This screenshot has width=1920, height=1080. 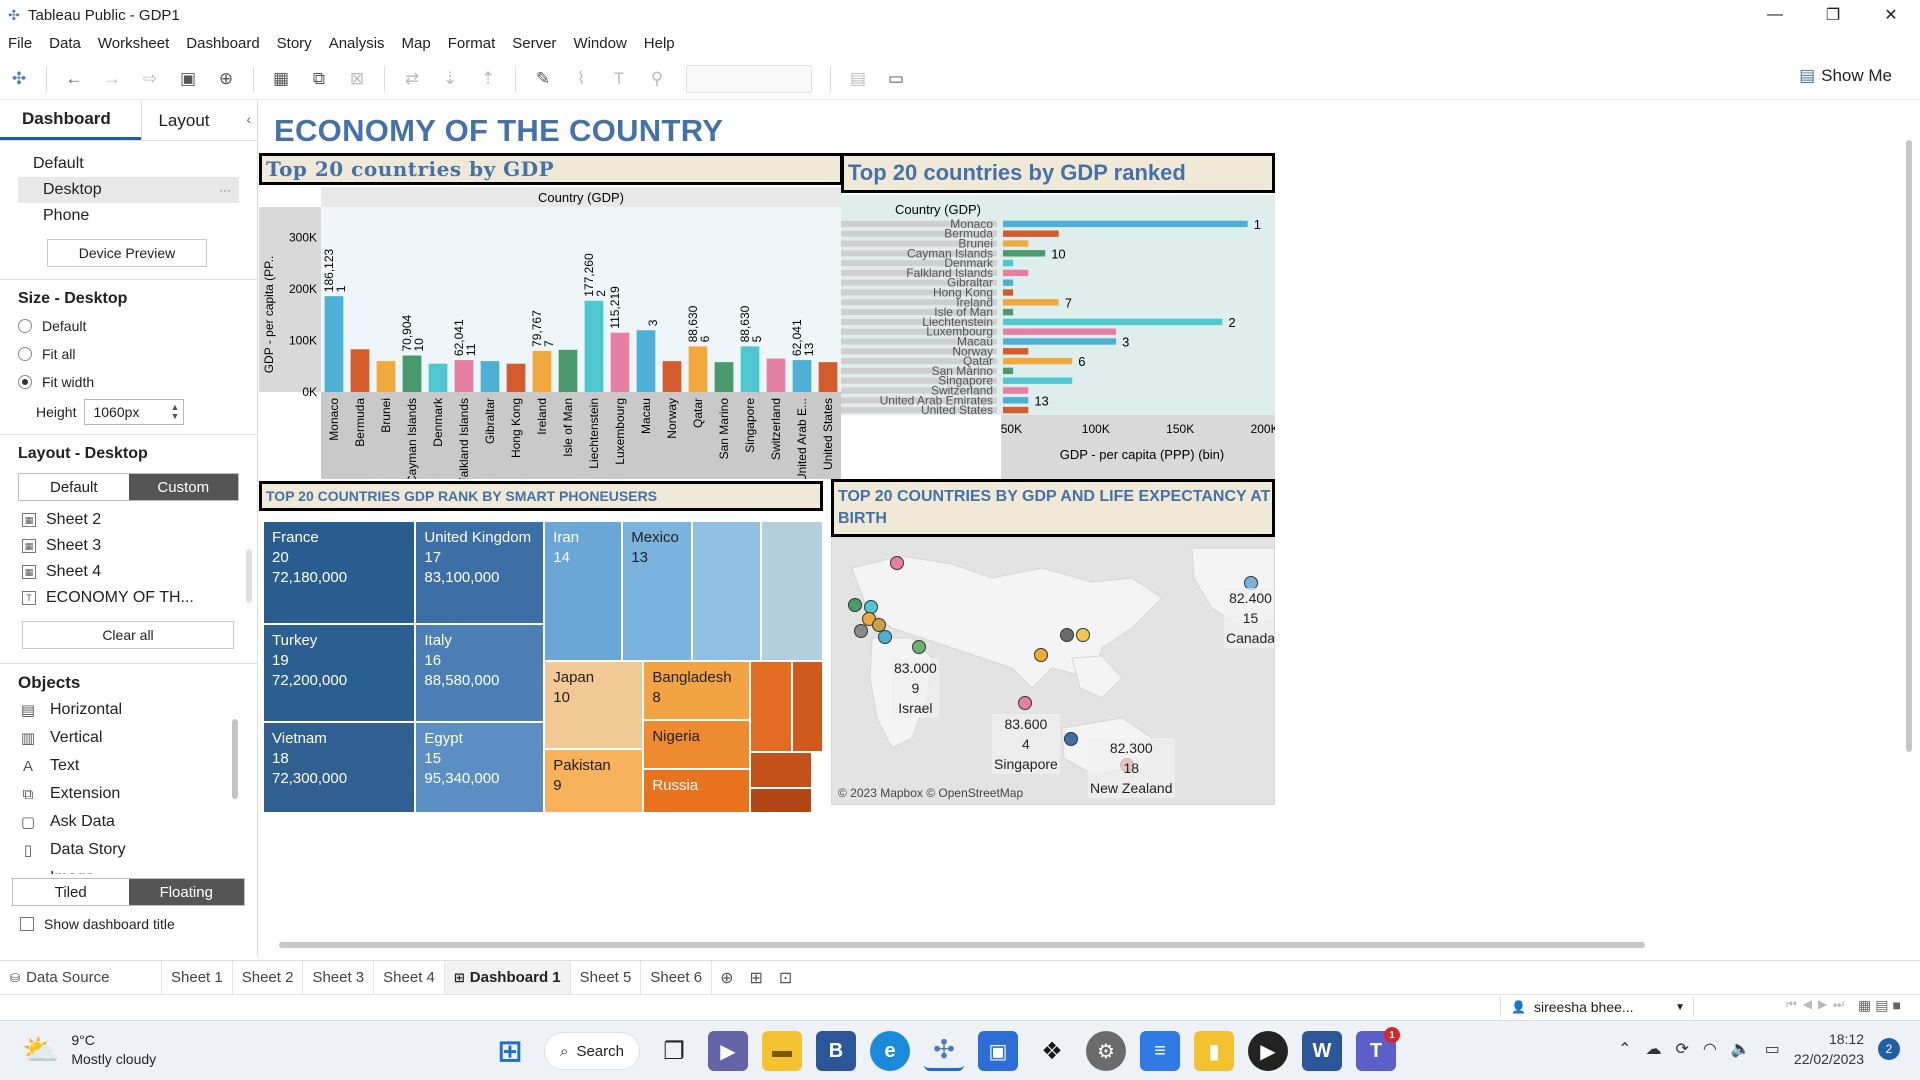 What do you see at coordinates (890, 1051) in the screenshot?
I see `edge-browser-icon: e` at bounding box center [890, 1051].